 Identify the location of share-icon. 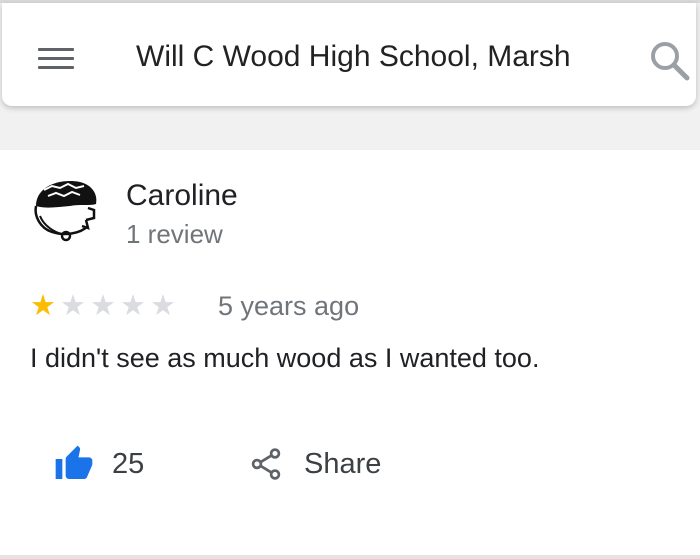
(266, 464).